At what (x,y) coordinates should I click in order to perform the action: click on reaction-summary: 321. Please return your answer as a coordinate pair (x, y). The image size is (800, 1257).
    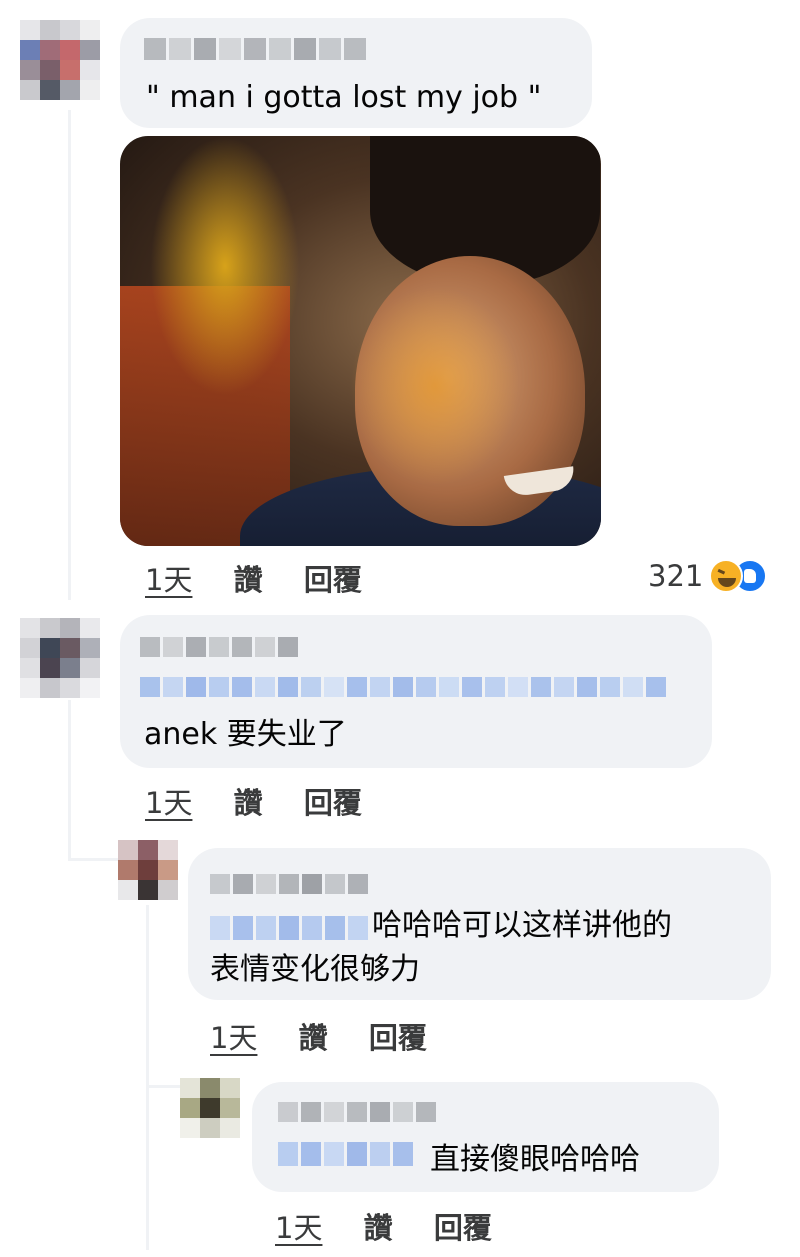
    Looking at the image, I should click on (708, 576).